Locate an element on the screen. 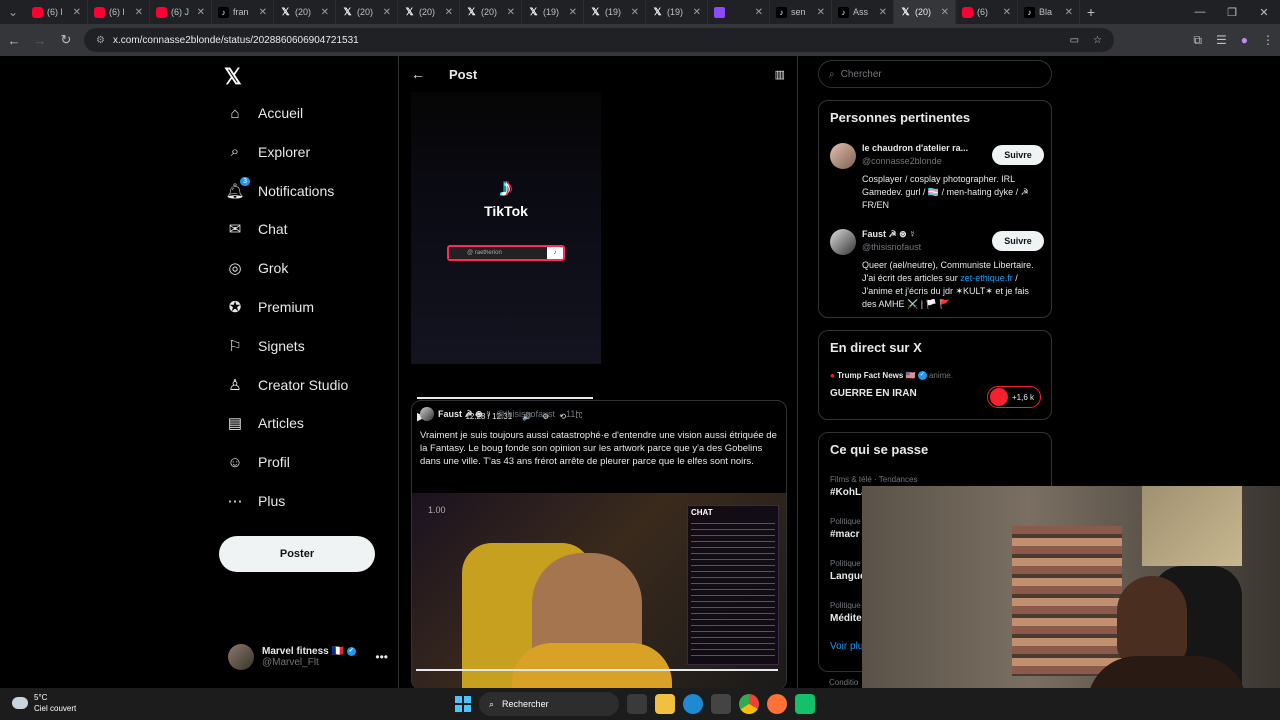  minimize-icon: — is located at coordinates (1200, 12).